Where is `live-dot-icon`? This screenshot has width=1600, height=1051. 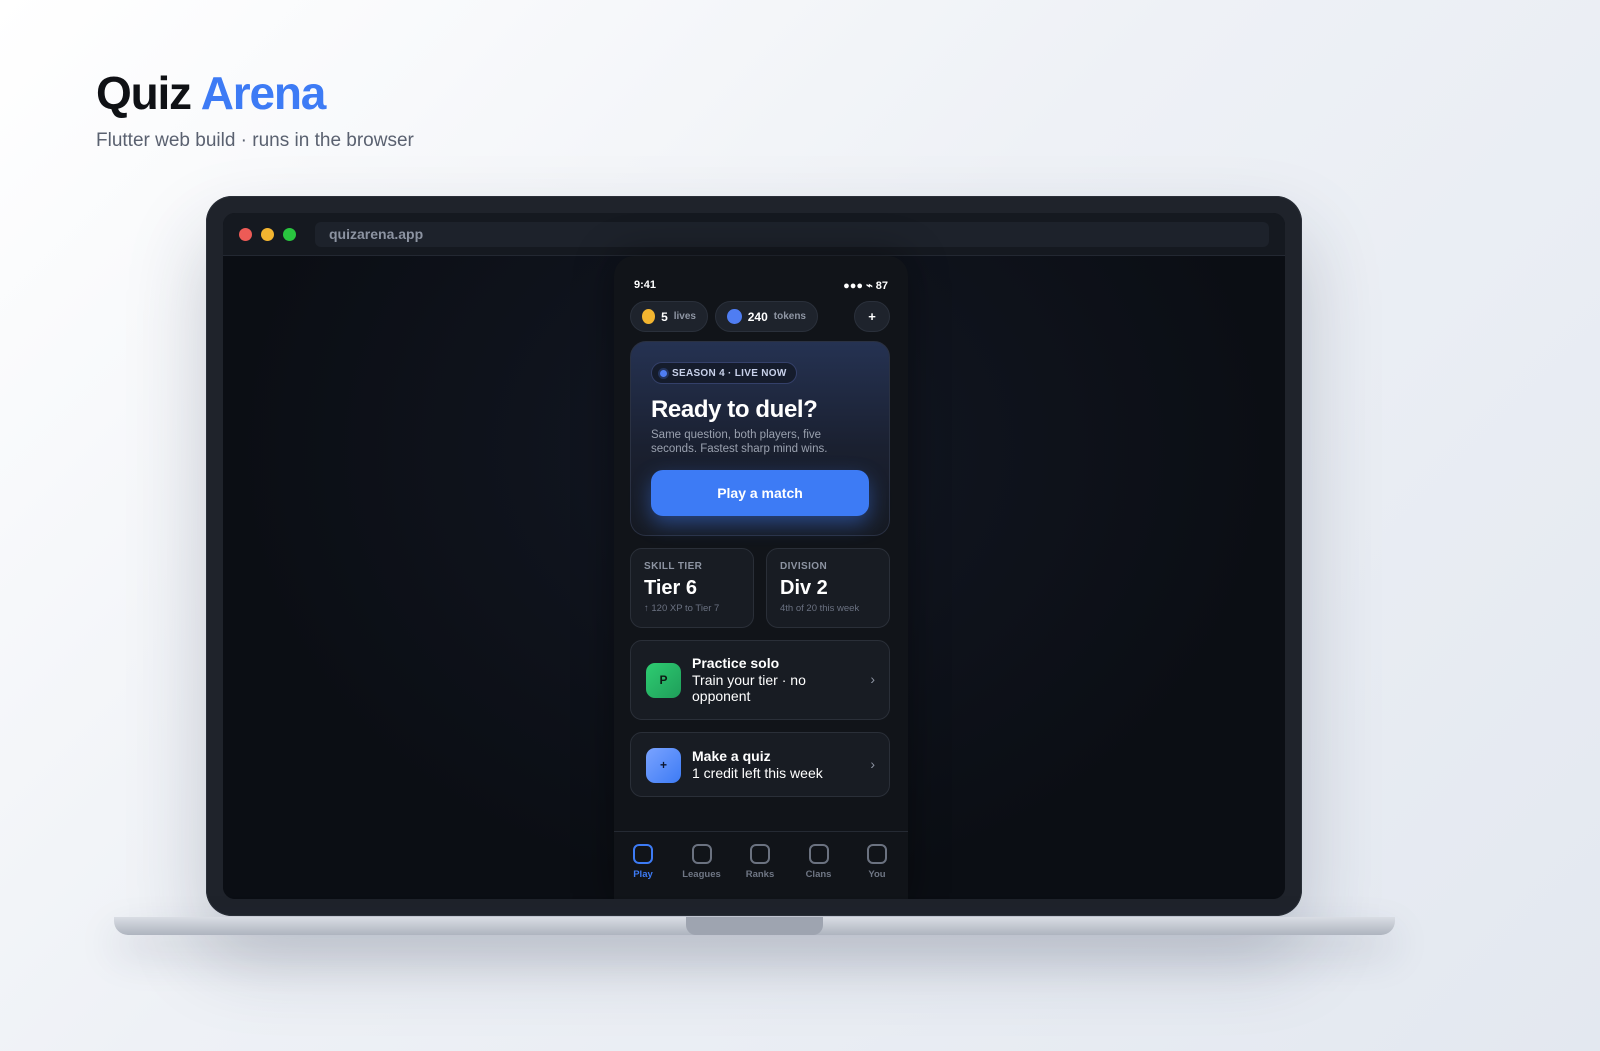 live-dot-icon is located at coordinates (663, 373).